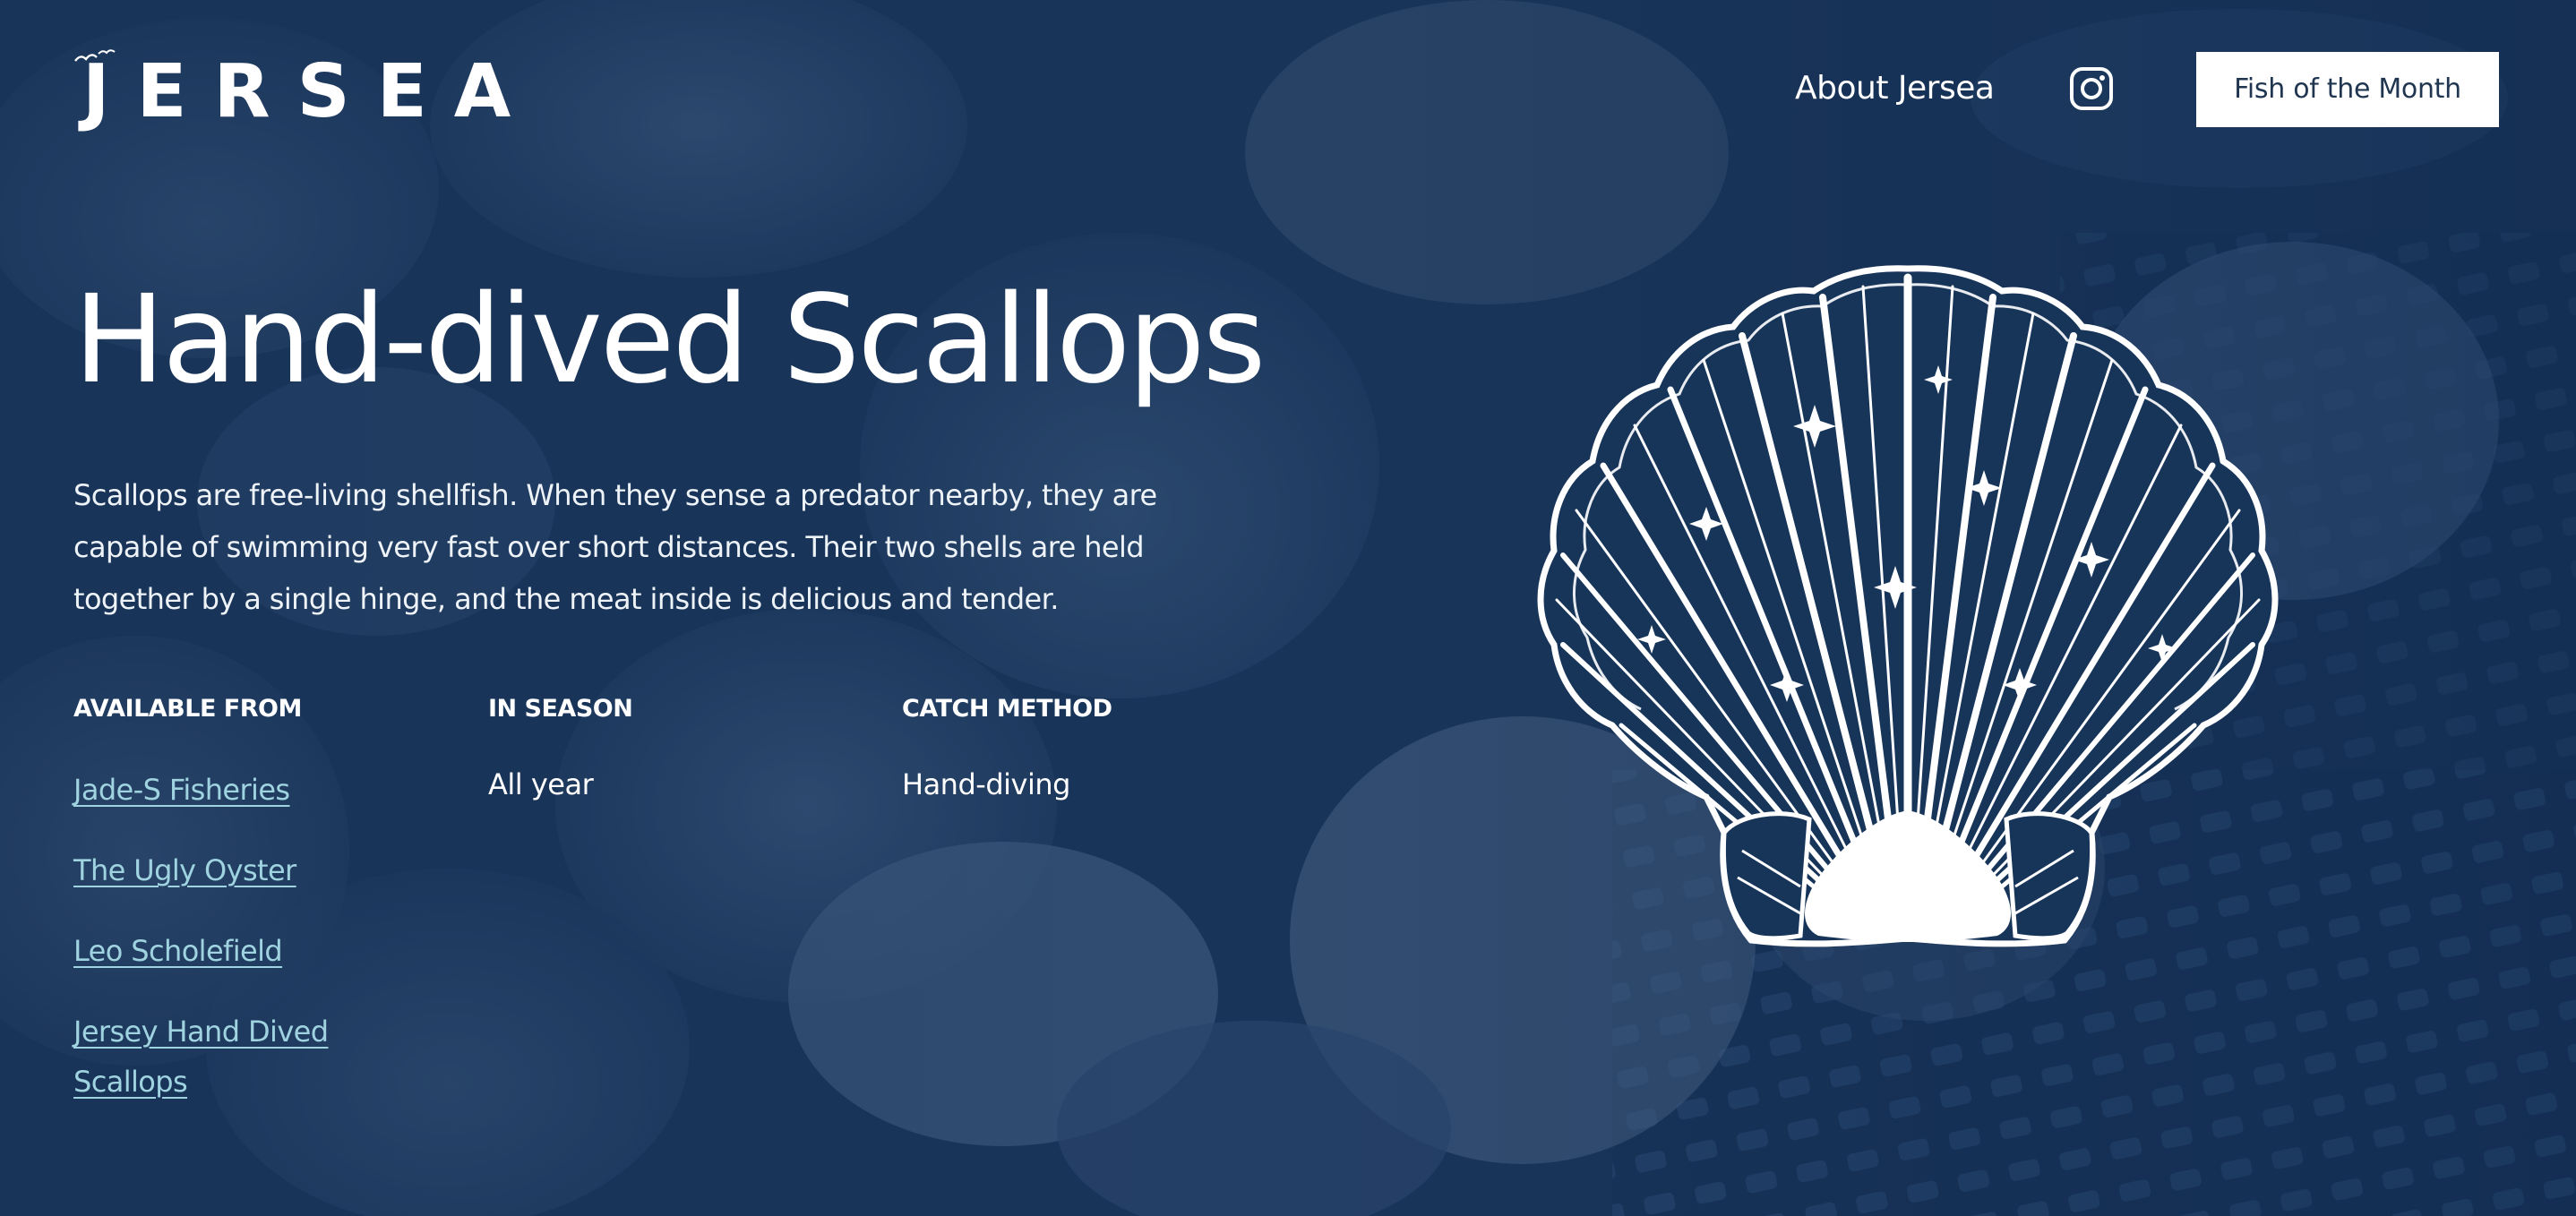  Describe the element at coordinates (669, 340) in the screenshot. I see `page-title: Hand-dived Scallops` at that location.